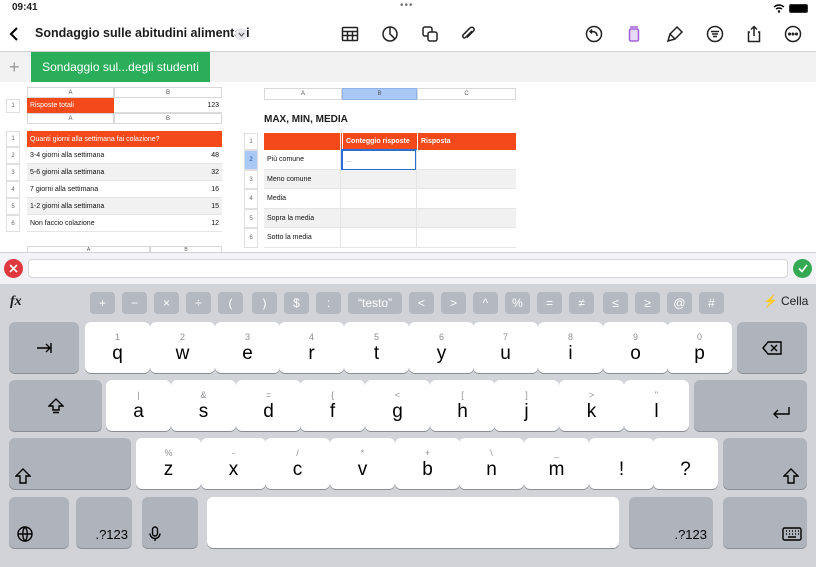  Describe the element at coordinates (407, 5) in the screenshot. I see `multitask-dots-icon: •••` at that location.